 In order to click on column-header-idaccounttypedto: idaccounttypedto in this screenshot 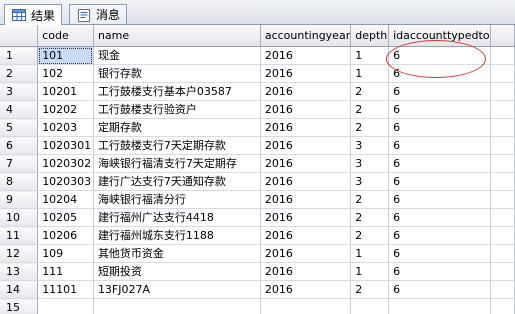, I will do `click(439, 36)`.